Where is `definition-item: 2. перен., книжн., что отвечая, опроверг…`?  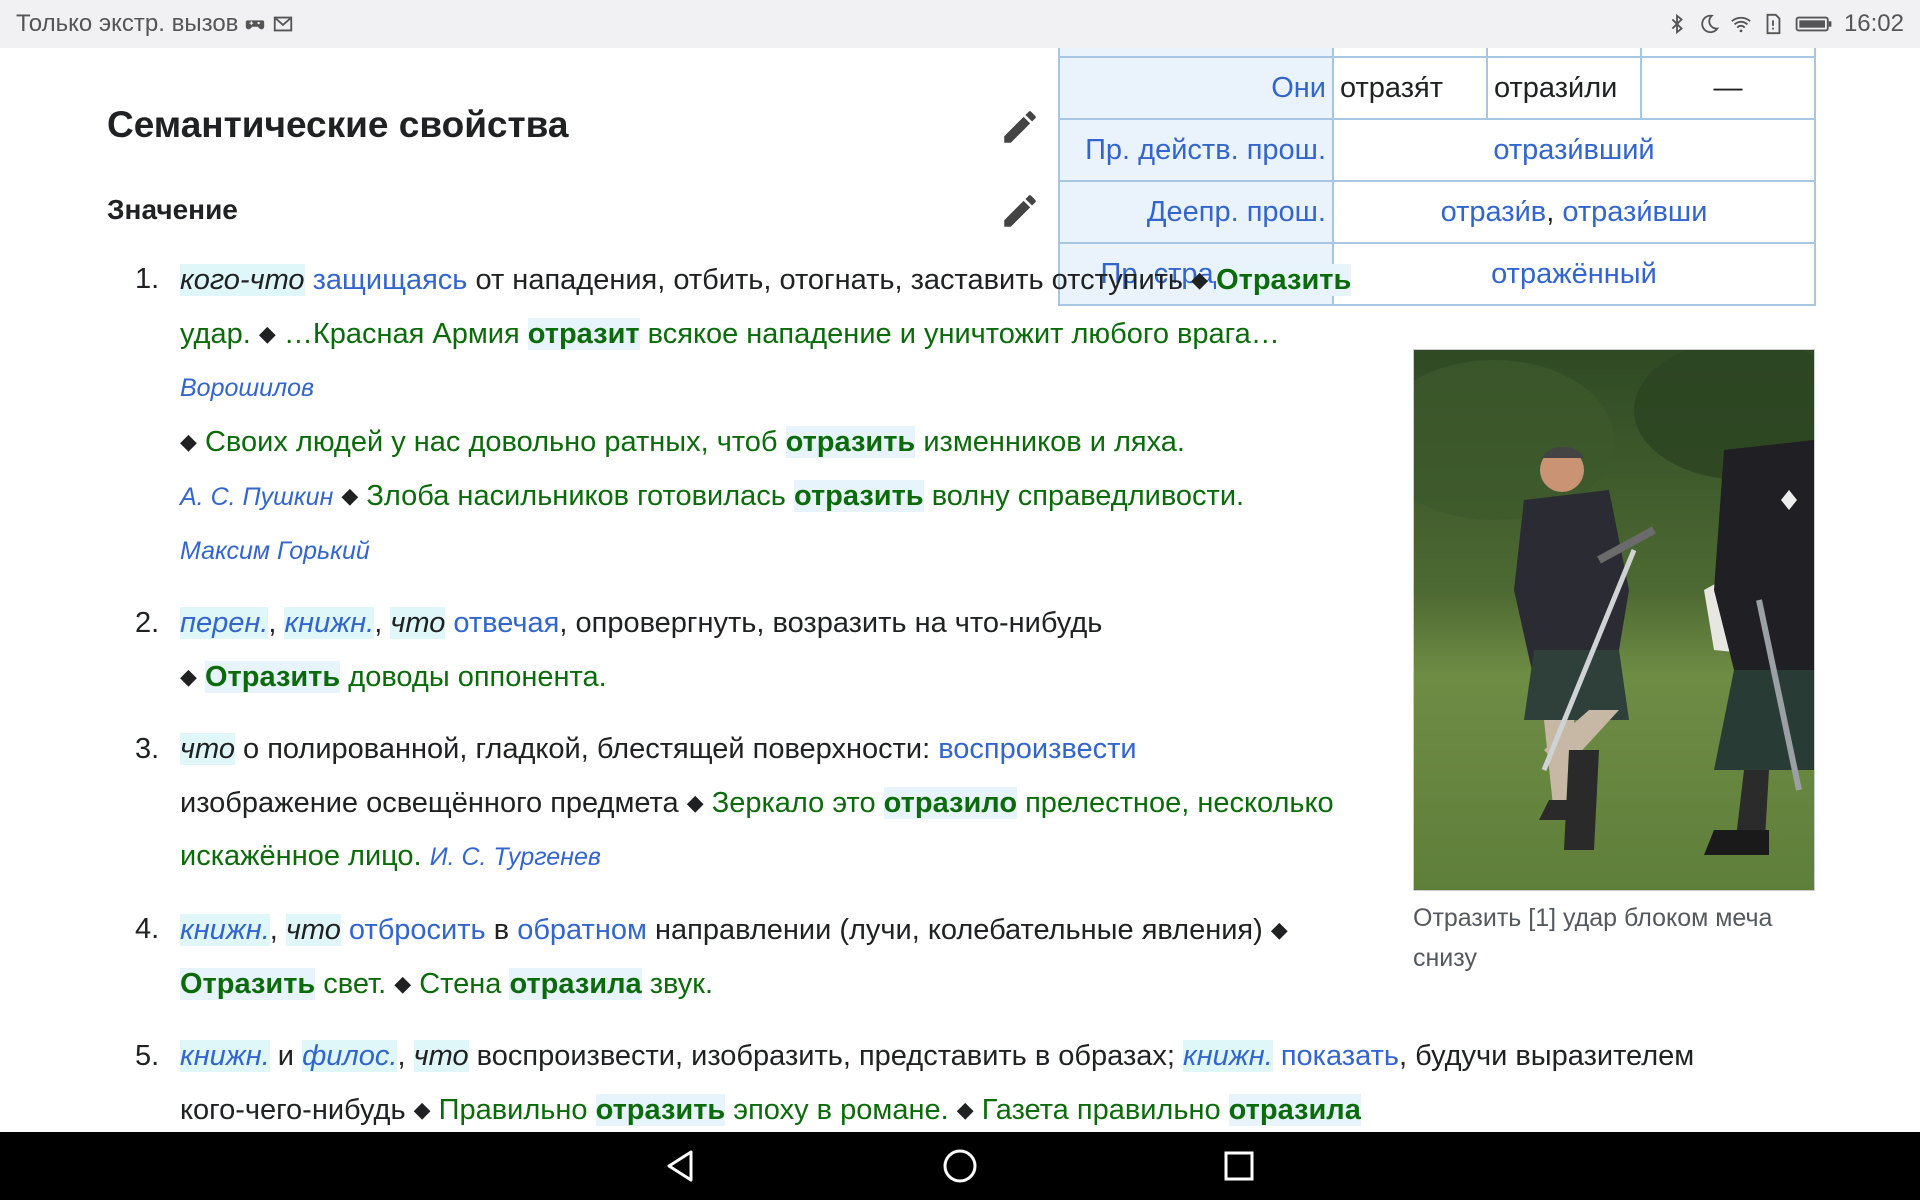 definition-item: 2. перен., книжн., что отвечая, опроверг… is located at coordinates (757, 650).